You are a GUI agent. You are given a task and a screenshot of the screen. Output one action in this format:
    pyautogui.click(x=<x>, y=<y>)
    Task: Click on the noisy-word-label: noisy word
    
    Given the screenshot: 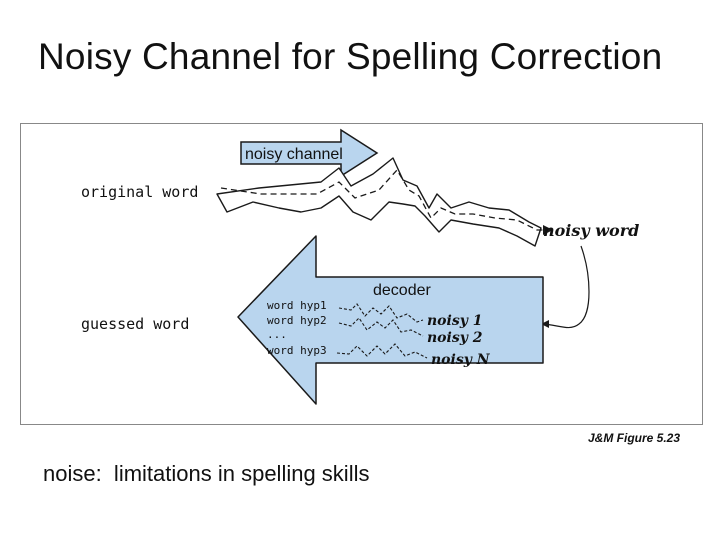 What is the action you would take?
    pyautogui.click(x=591, y=230)
    